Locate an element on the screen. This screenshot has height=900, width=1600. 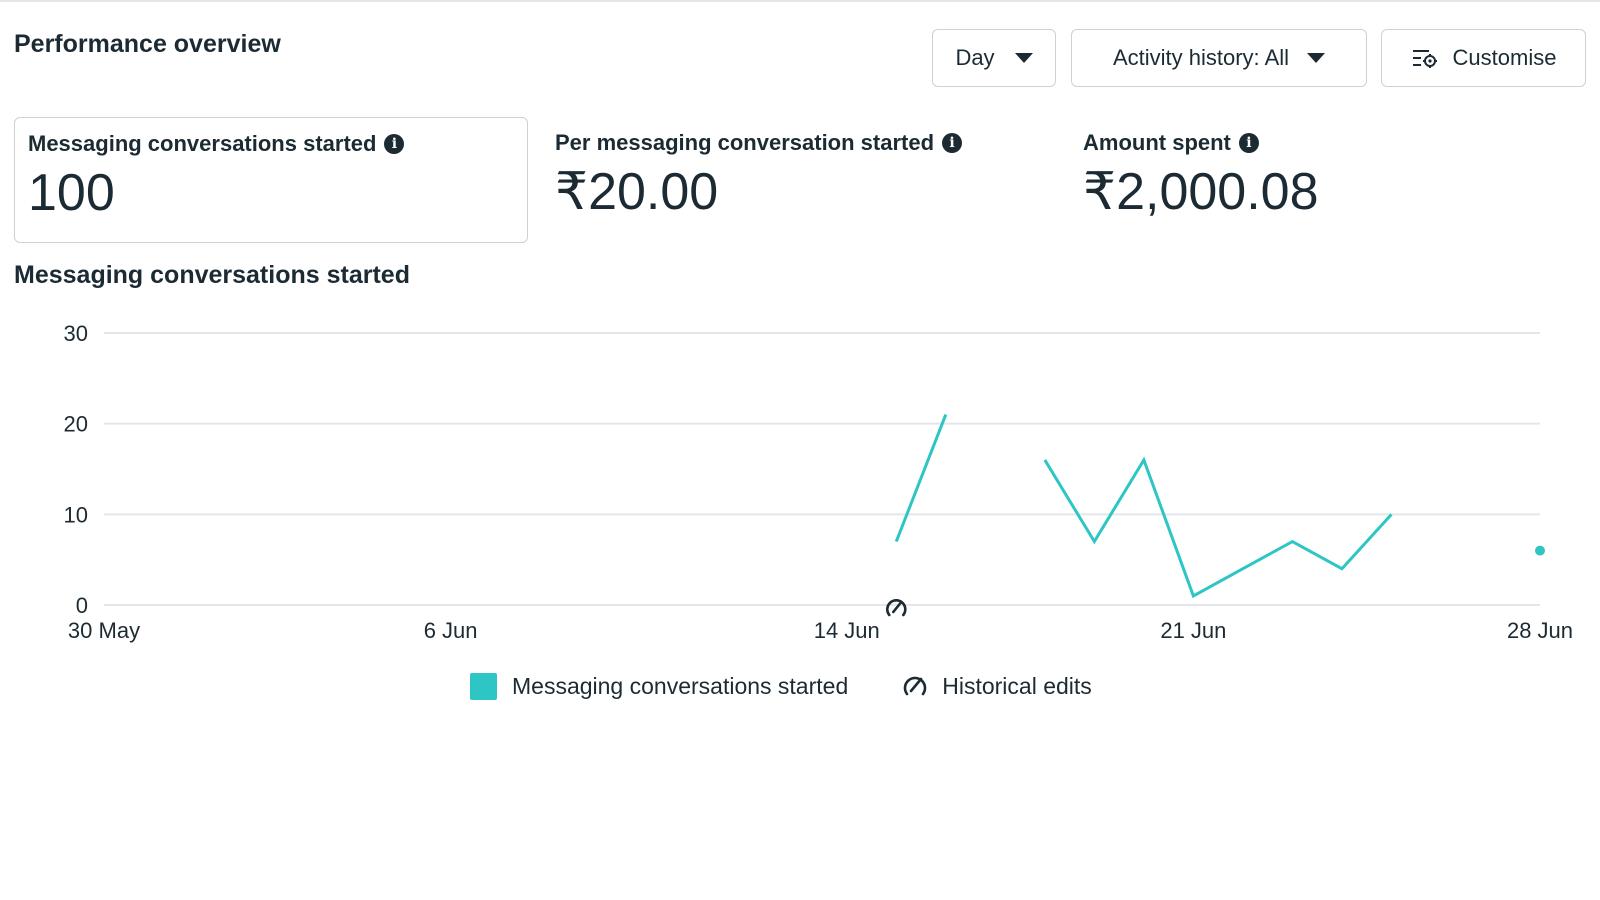
top-divider is located at coordinates (800, 1).